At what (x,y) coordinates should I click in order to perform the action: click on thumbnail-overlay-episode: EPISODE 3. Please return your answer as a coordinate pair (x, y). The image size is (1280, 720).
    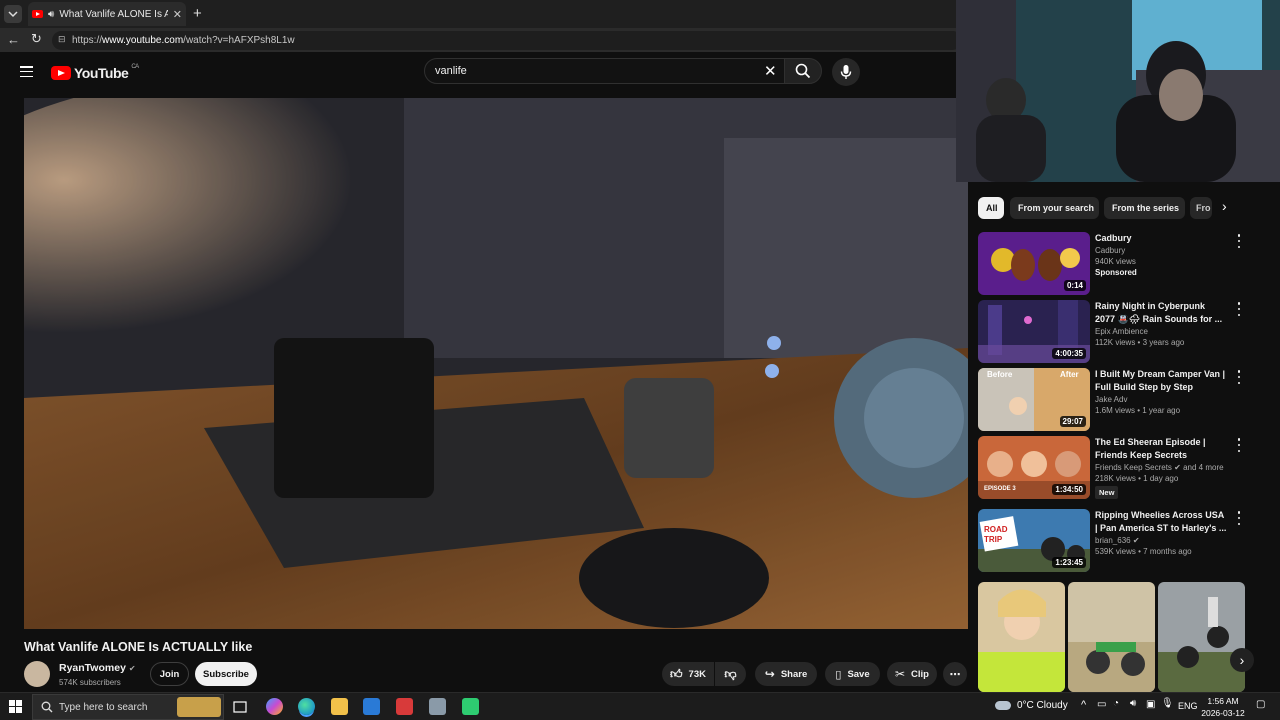
    Looking at the image, I should click on (1000, 489).